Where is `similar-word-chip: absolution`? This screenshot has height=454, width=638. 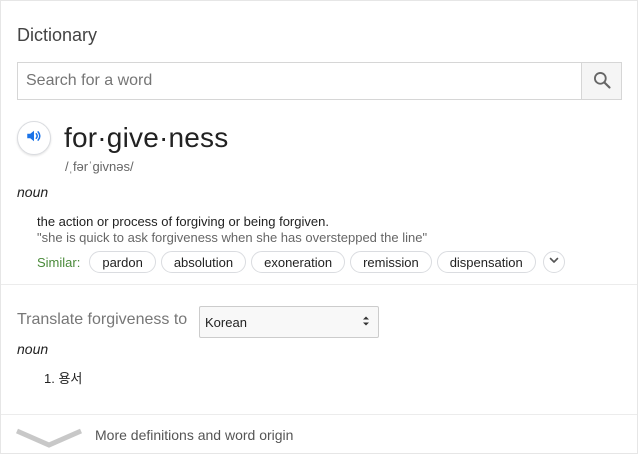 similar-word-chip: absolution is located at coordinates (203, 262).